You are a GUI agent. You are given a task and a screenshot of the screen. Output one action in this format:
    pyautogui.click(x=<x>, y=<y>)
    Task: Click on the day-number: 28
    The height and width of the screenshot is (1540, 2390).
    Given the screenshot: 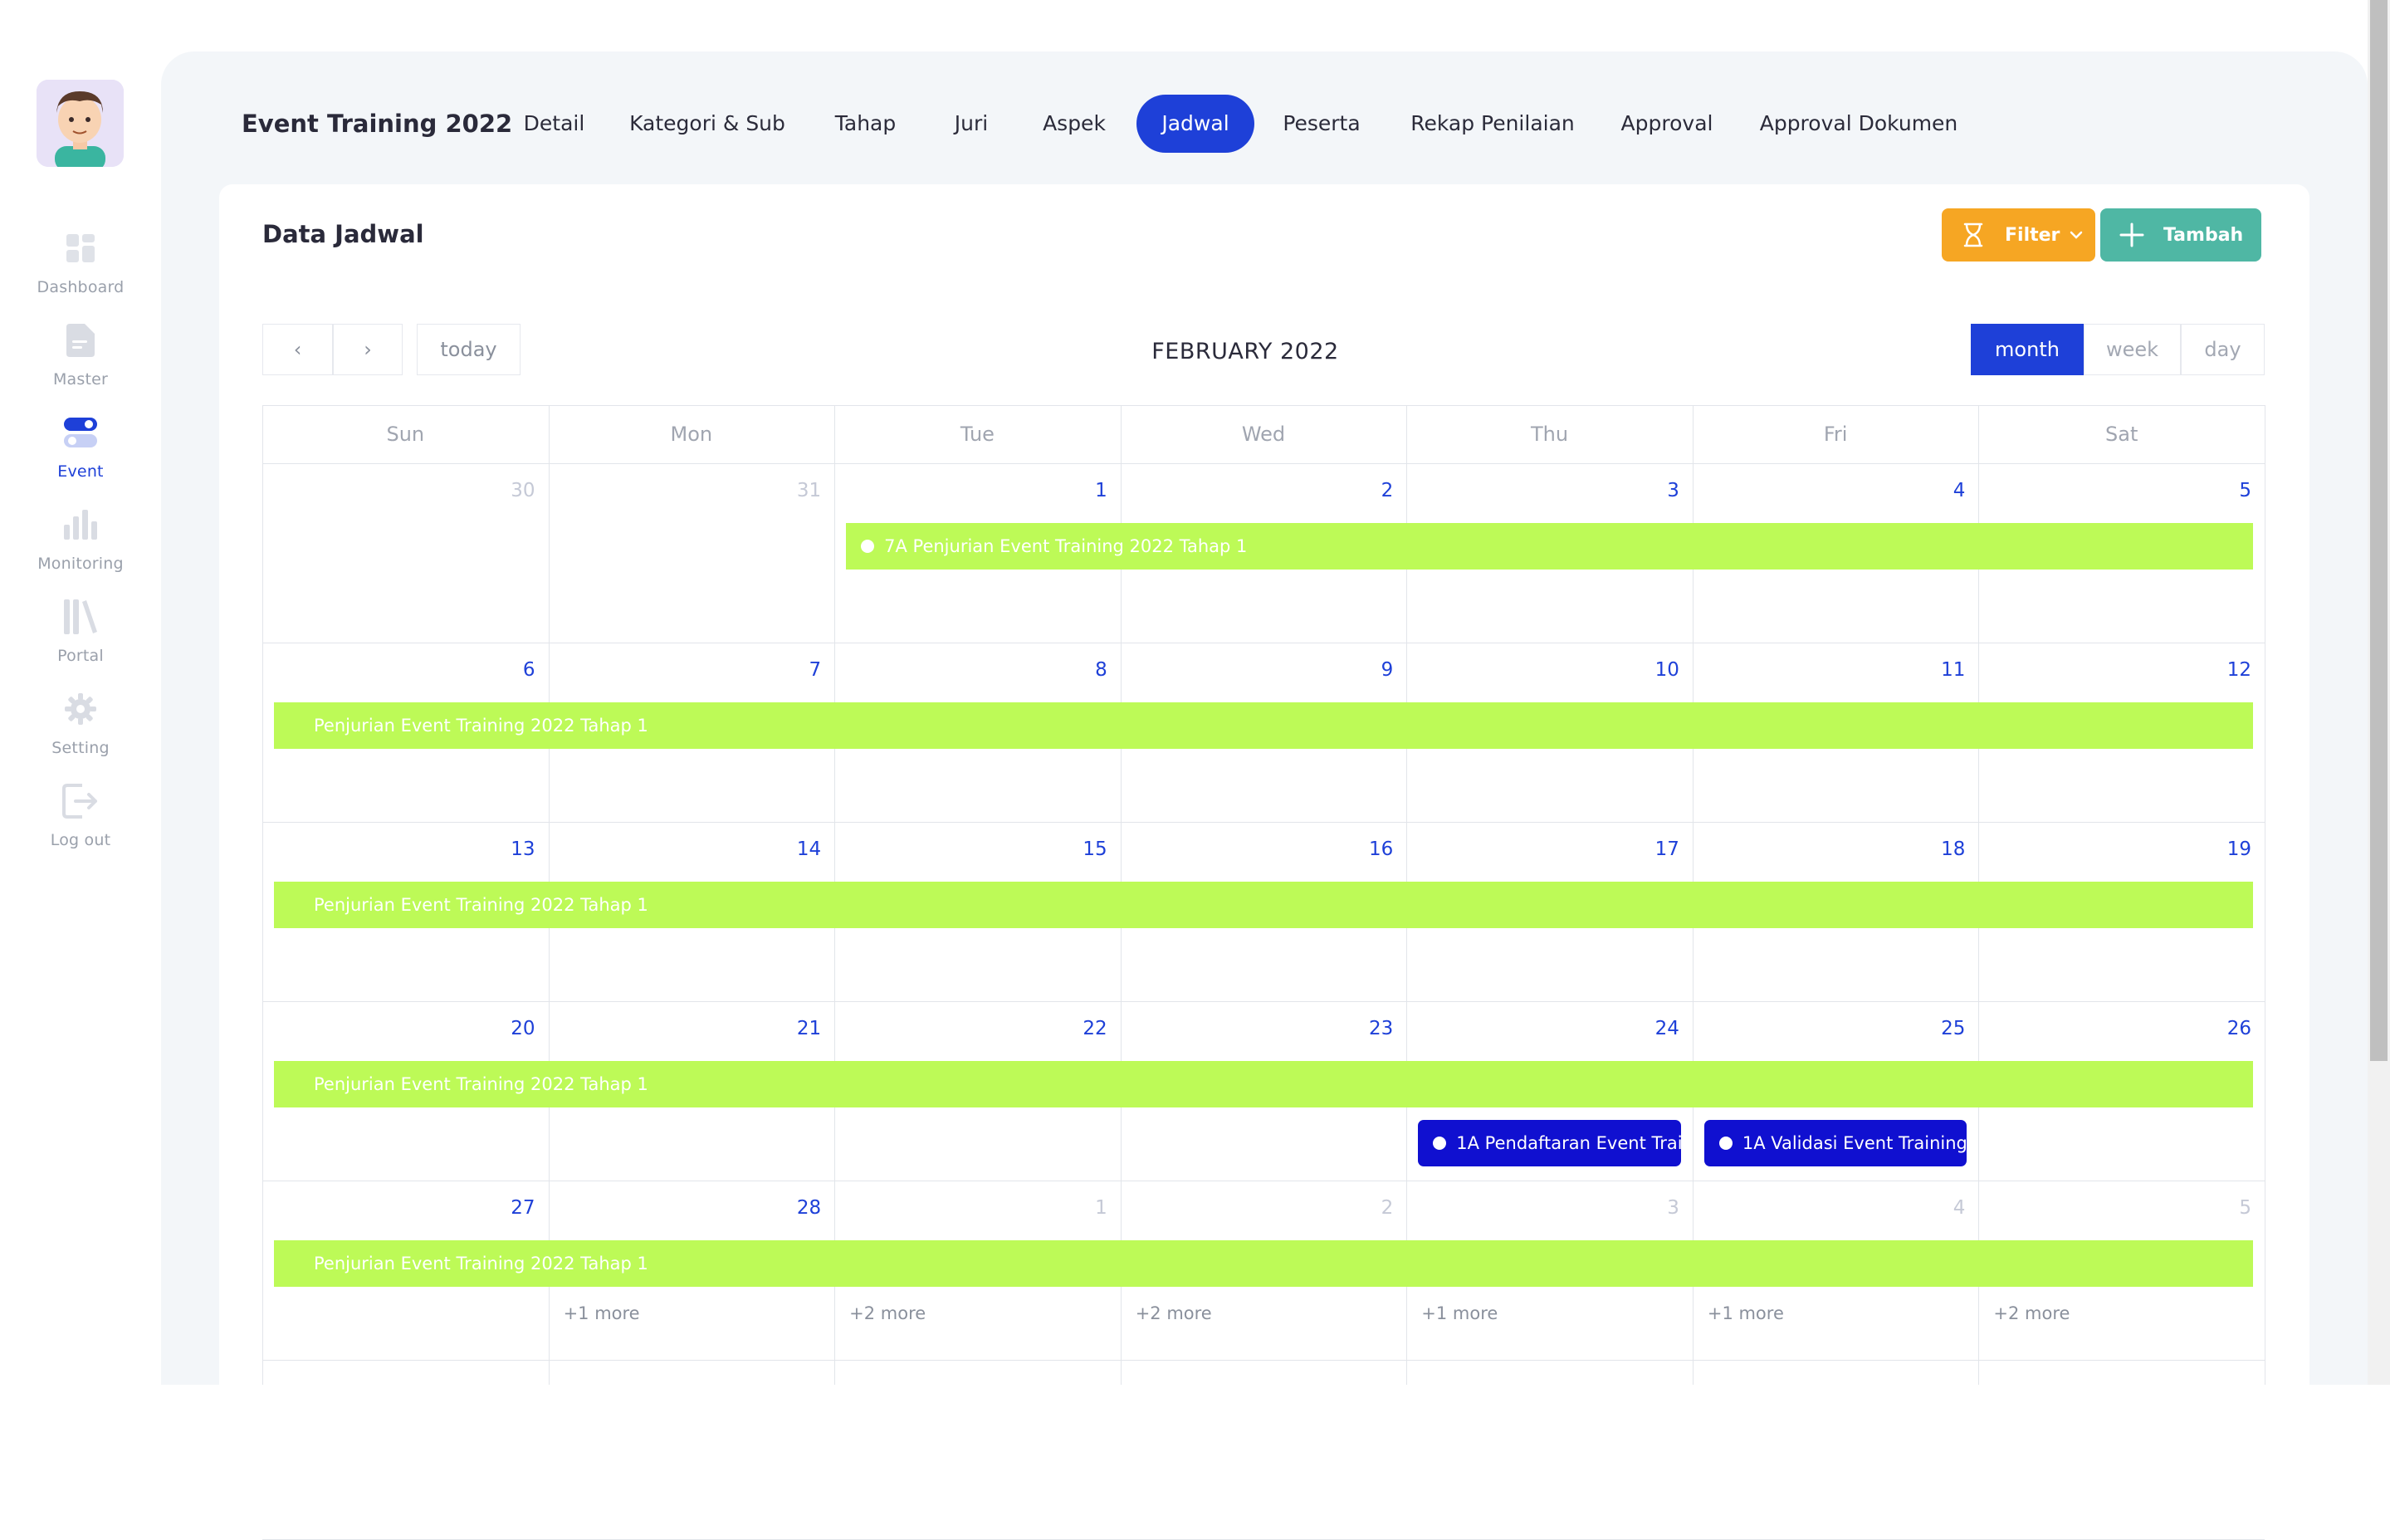 What is the action you would take?
    pyautogui.click(x=796, y=1208)
    